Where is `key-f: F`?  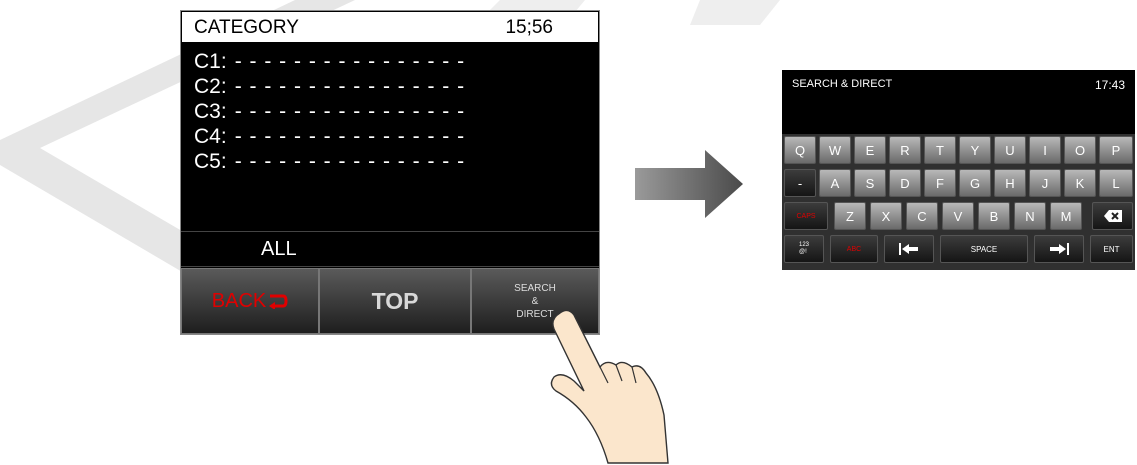 key-f: F is located at coordinates (940, 183).